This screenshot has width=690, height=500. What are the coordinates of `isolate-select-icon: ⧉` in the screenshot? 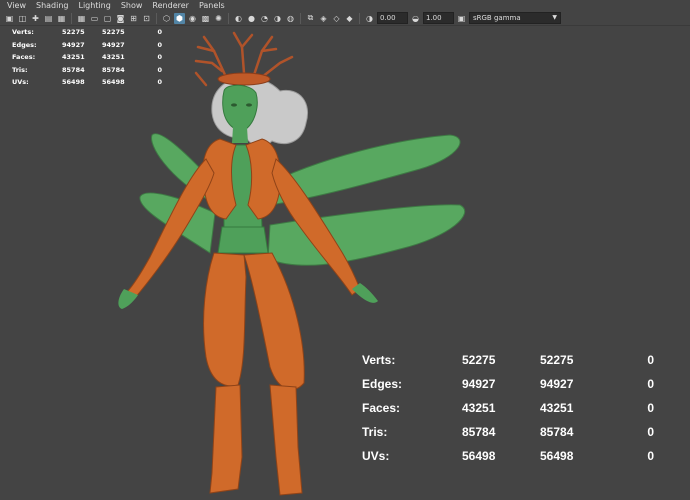 It's located at (310, 18).